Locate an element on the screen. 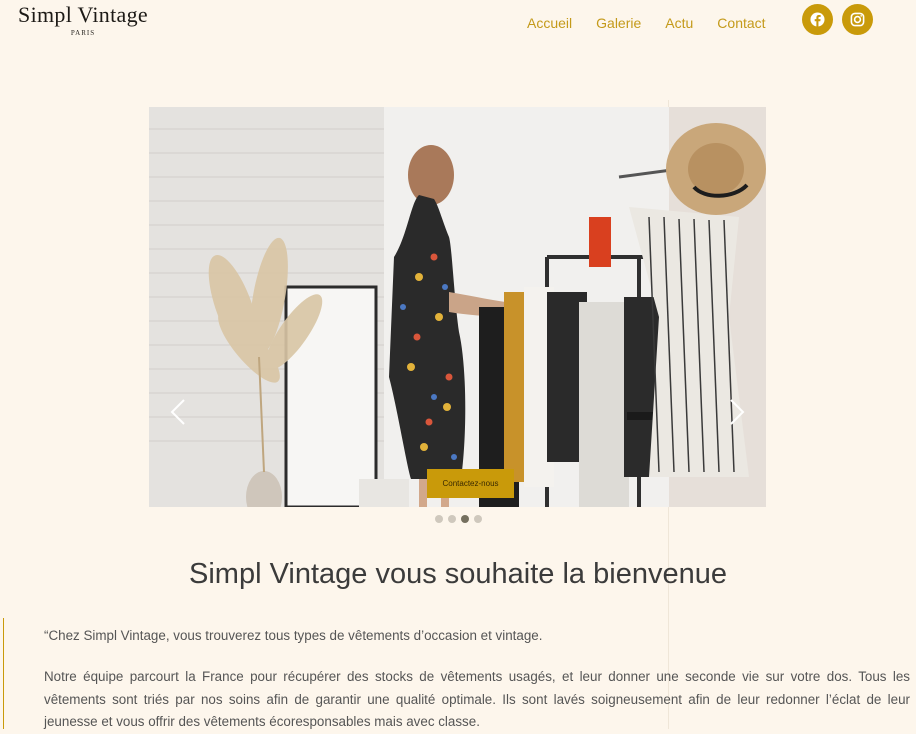 This screenshot has height=734, width=916. logo: Simpl Vintage PARIS is located at coordinates (83, 19).